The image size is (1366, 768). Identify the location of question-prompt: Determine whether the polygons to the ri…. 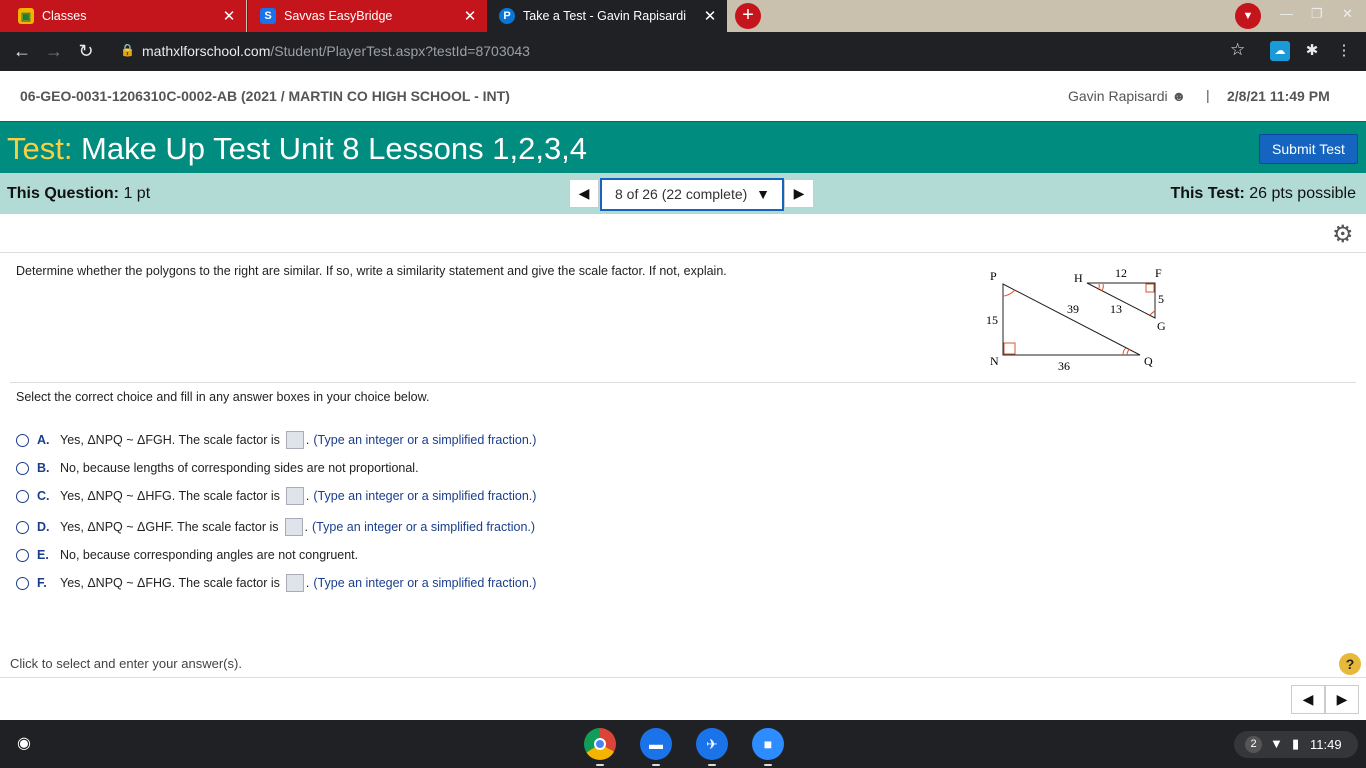
(371, 271).